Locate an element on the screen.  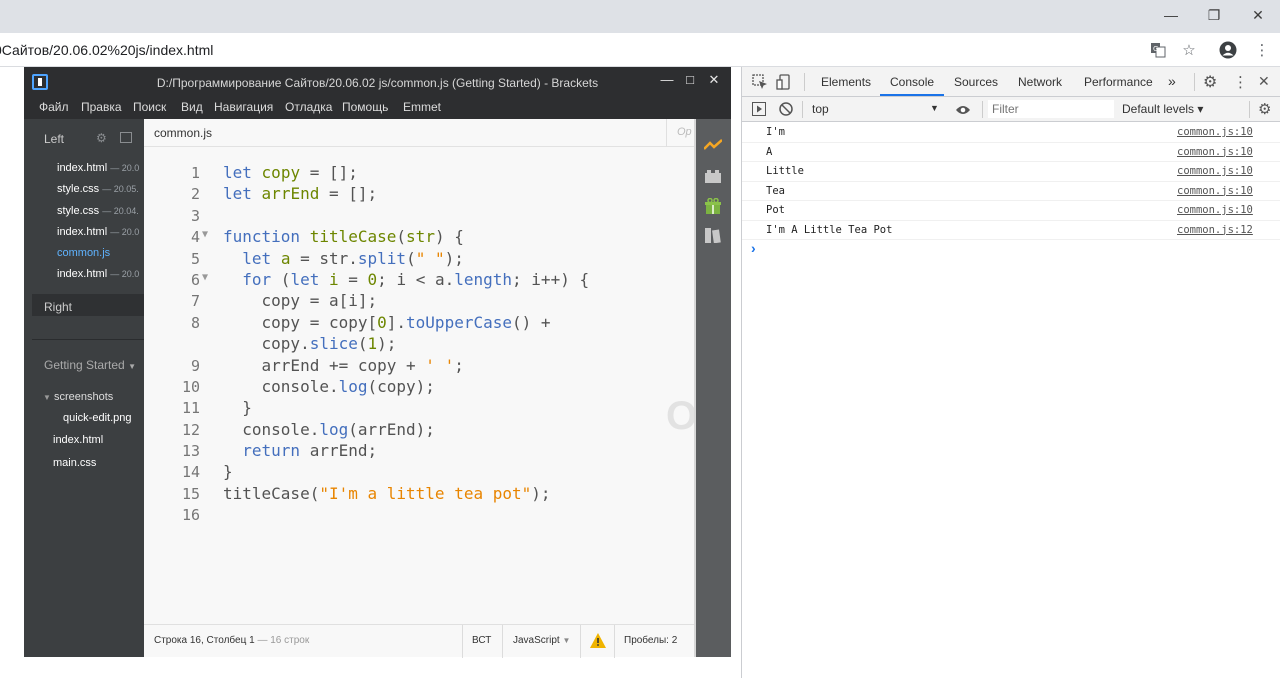
tab-console: Console is located at coordinates (912, 82).